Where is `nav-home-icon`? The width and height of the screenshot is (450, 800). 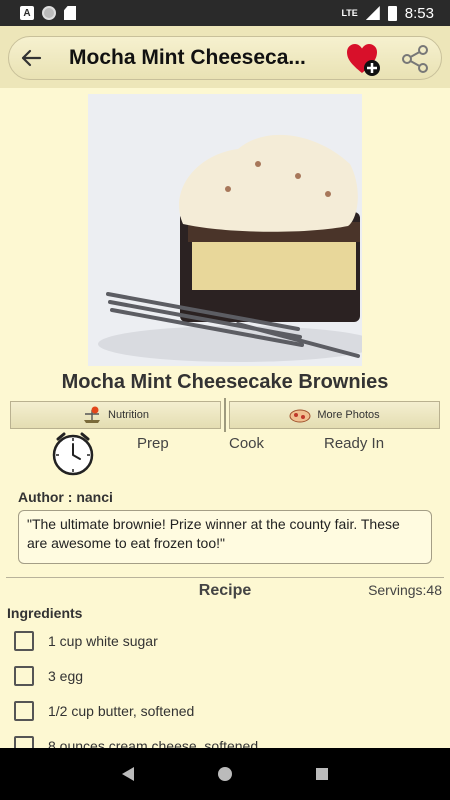 nav-home-icon is located at coordinates (225, 774).